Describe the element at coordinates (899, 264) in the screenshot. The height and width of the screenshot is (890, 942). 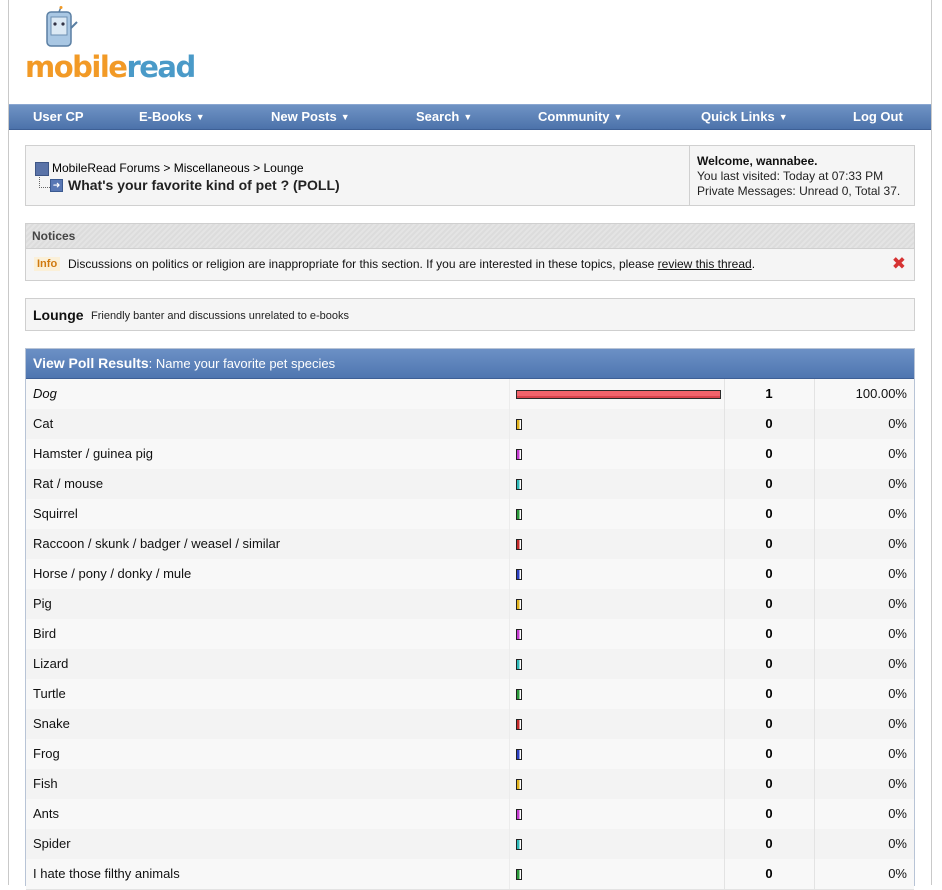
I see `dismiss-notice-icon: ✖` at that location.